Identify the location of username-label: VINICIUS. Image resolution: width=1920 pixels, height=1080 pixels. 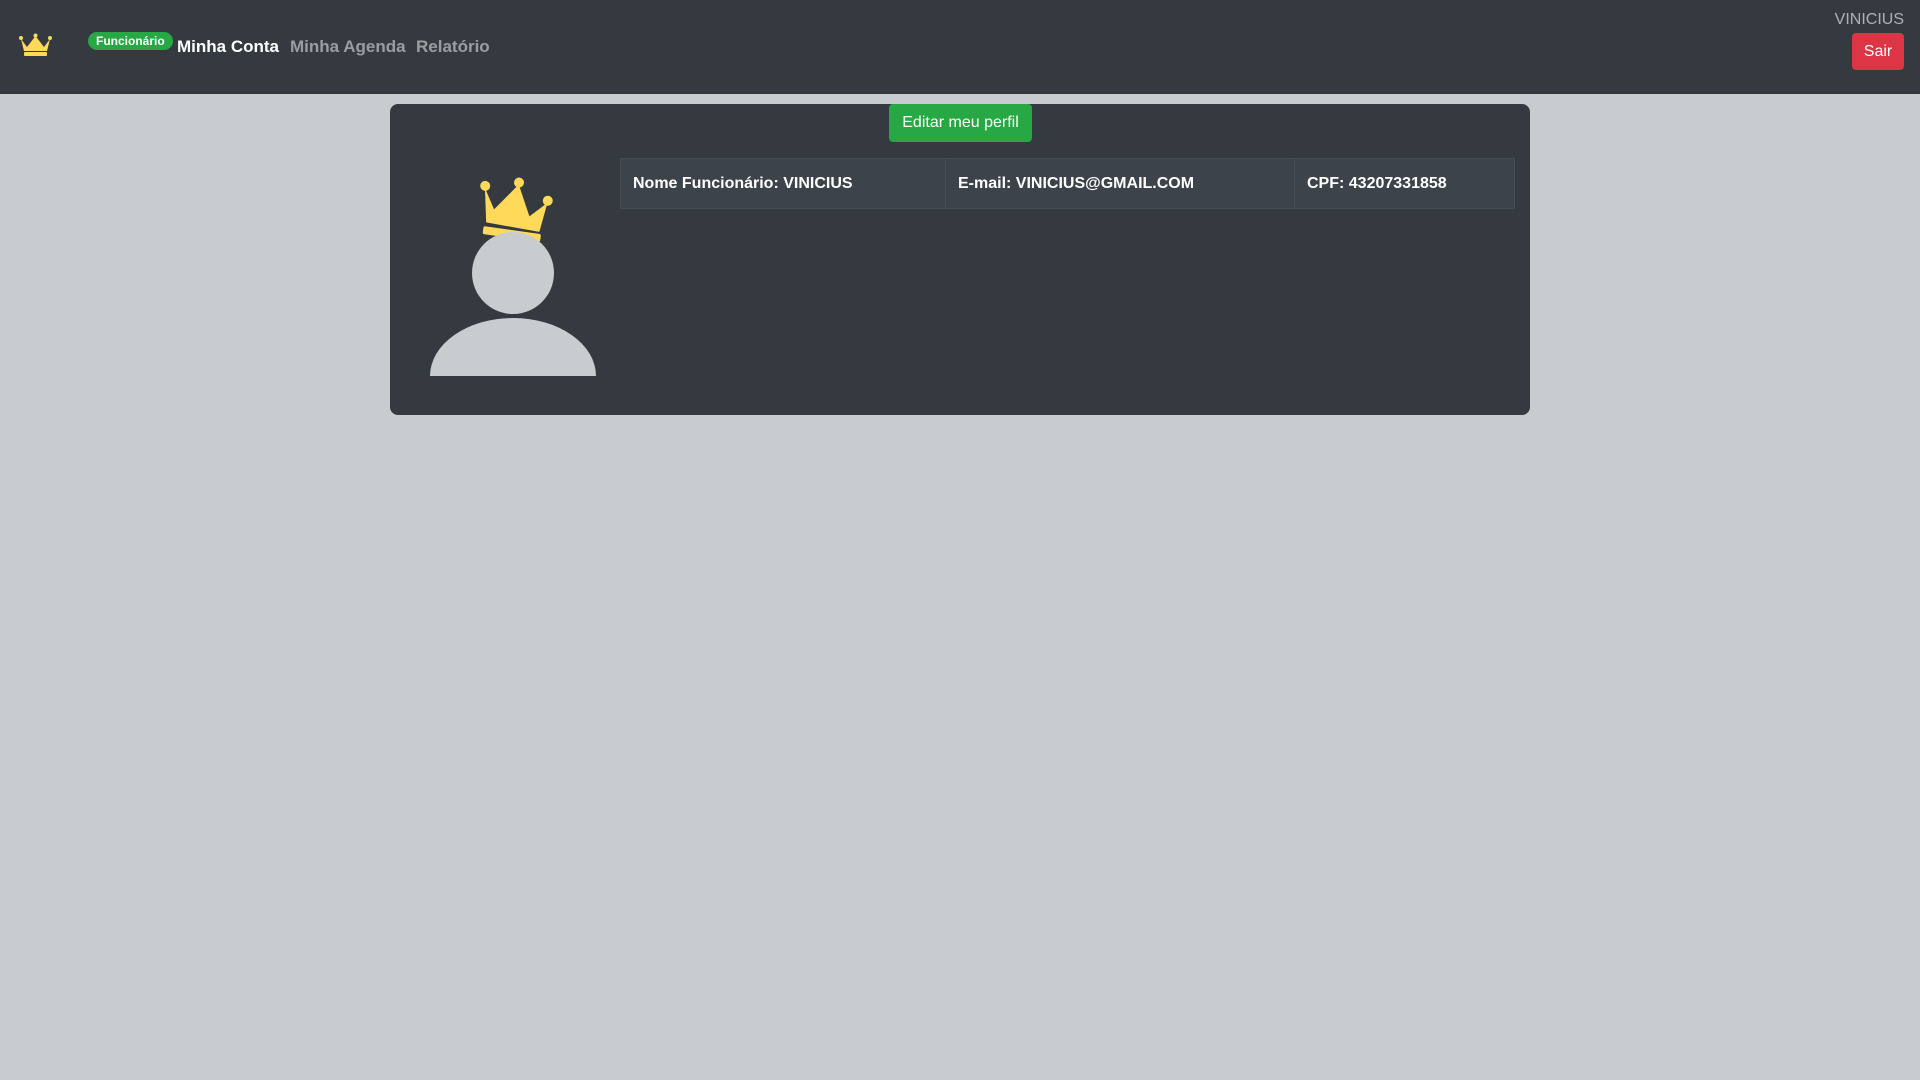
(1869, 19).